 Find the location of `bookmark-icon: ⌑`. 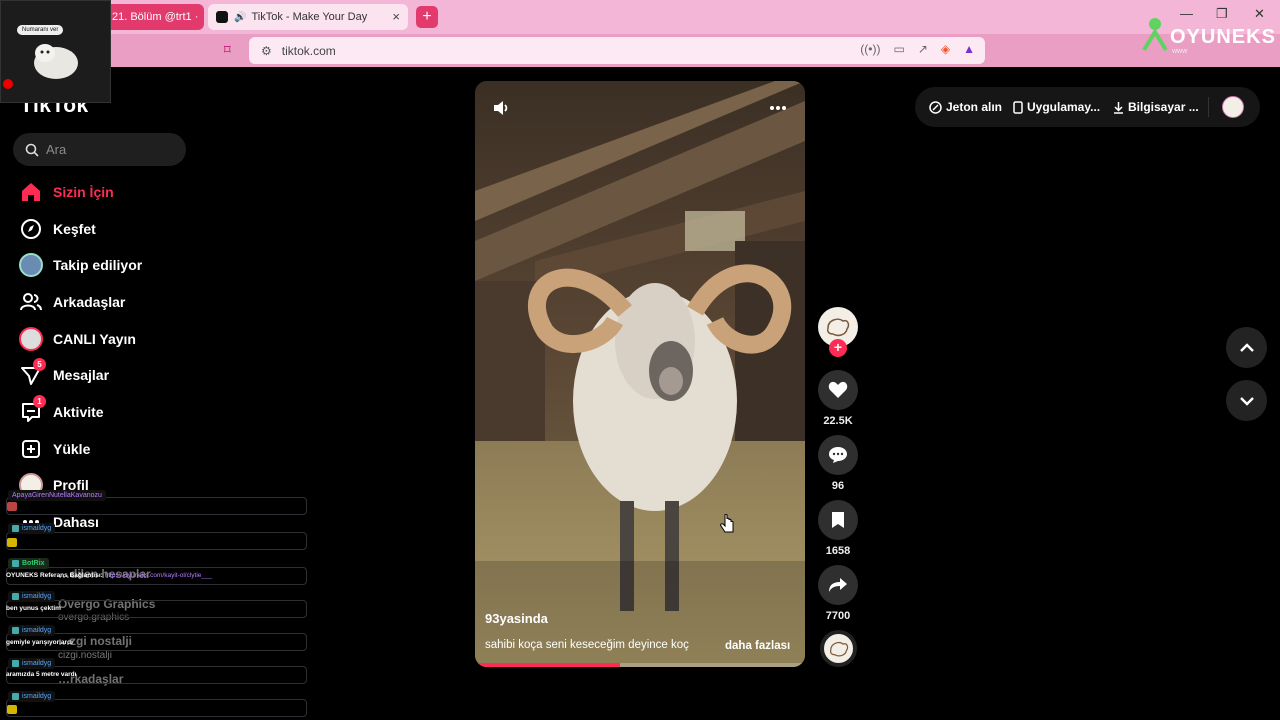

bookmark-icon: ⌑ is located at coordinates (227, 50).